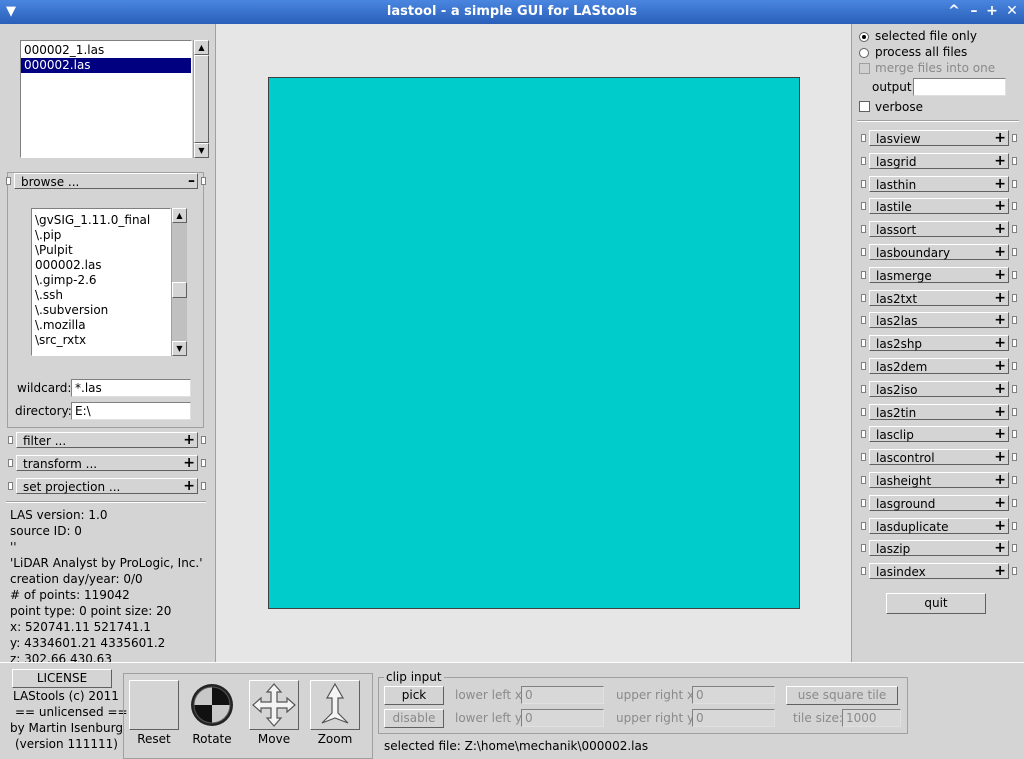 The height and width of the screenshot is (759, 1024). What do you see at coordinates (936, 603) in the screenshot?
I see `quit-button: quit` at bounding box center [936, 603].